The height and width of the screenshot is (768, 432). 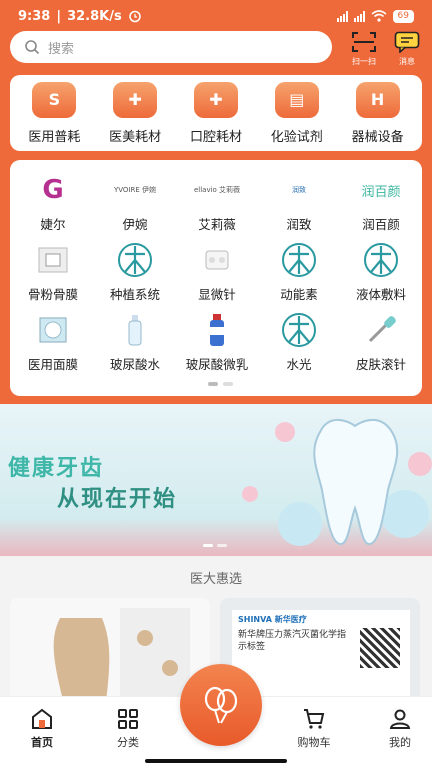 I want to click on scan-label: 扫一扫, so click(x=364, y=61).